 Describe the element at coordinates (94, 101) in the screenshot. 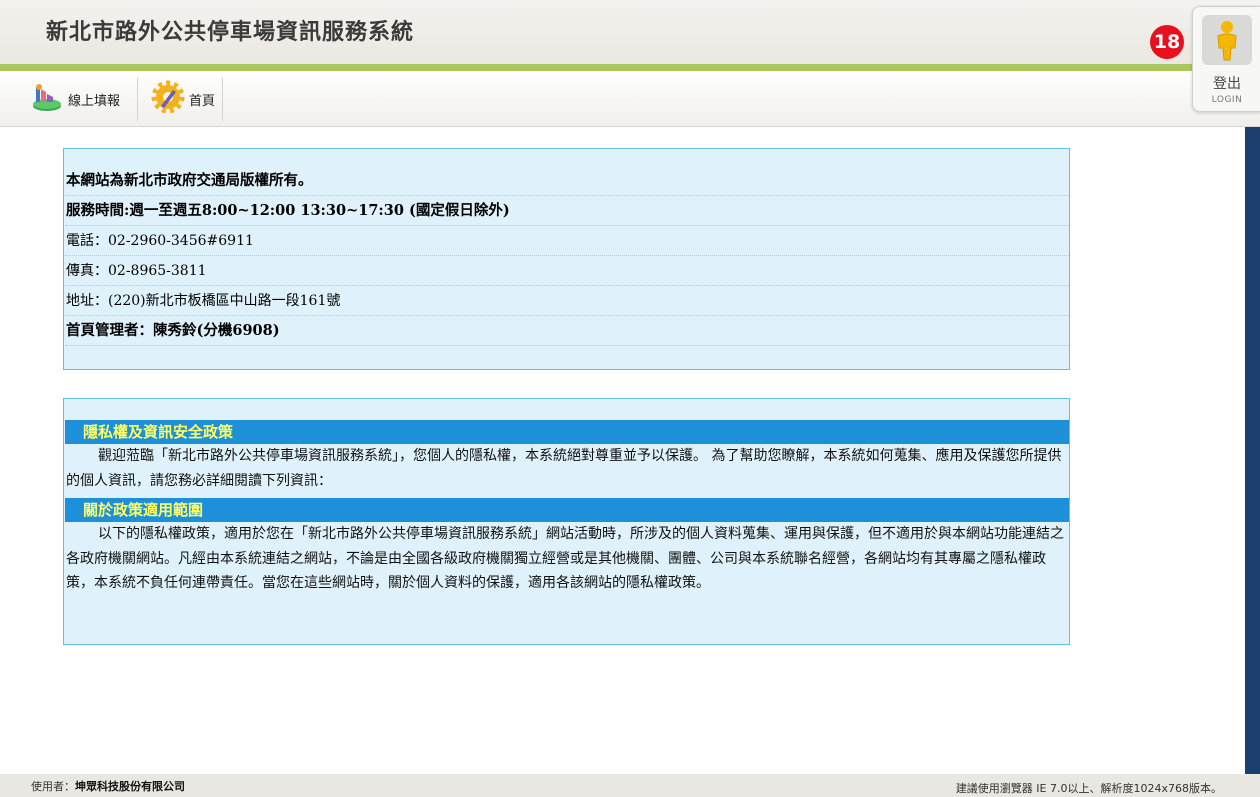

I see `menu-item-label: 線上填報` at that location.